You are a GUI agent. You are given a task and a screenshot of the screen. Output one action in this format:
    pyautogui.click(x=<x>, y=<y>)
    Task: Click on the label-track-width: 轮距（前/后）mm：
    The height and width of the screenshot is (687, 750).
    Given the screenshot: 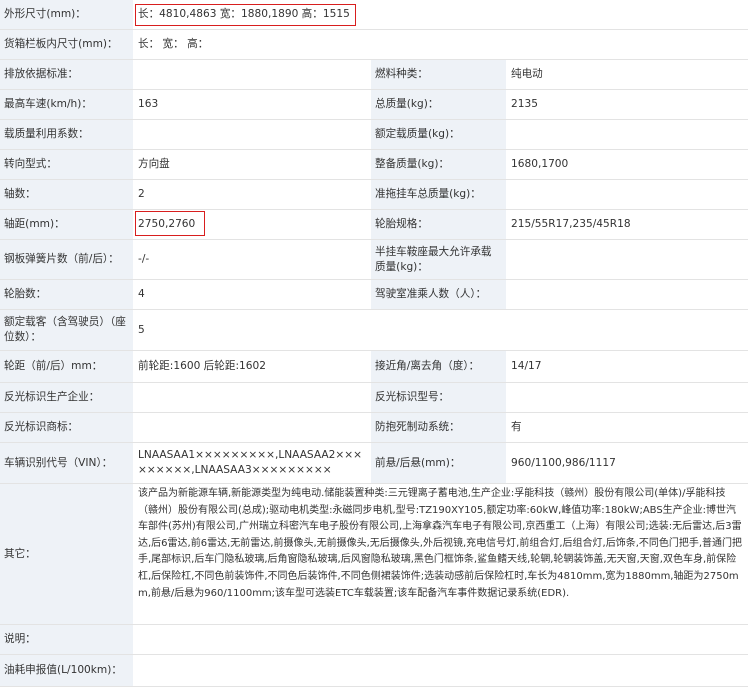 What is the action you would take?
    pyautogui.click(x=66, y=366)
    